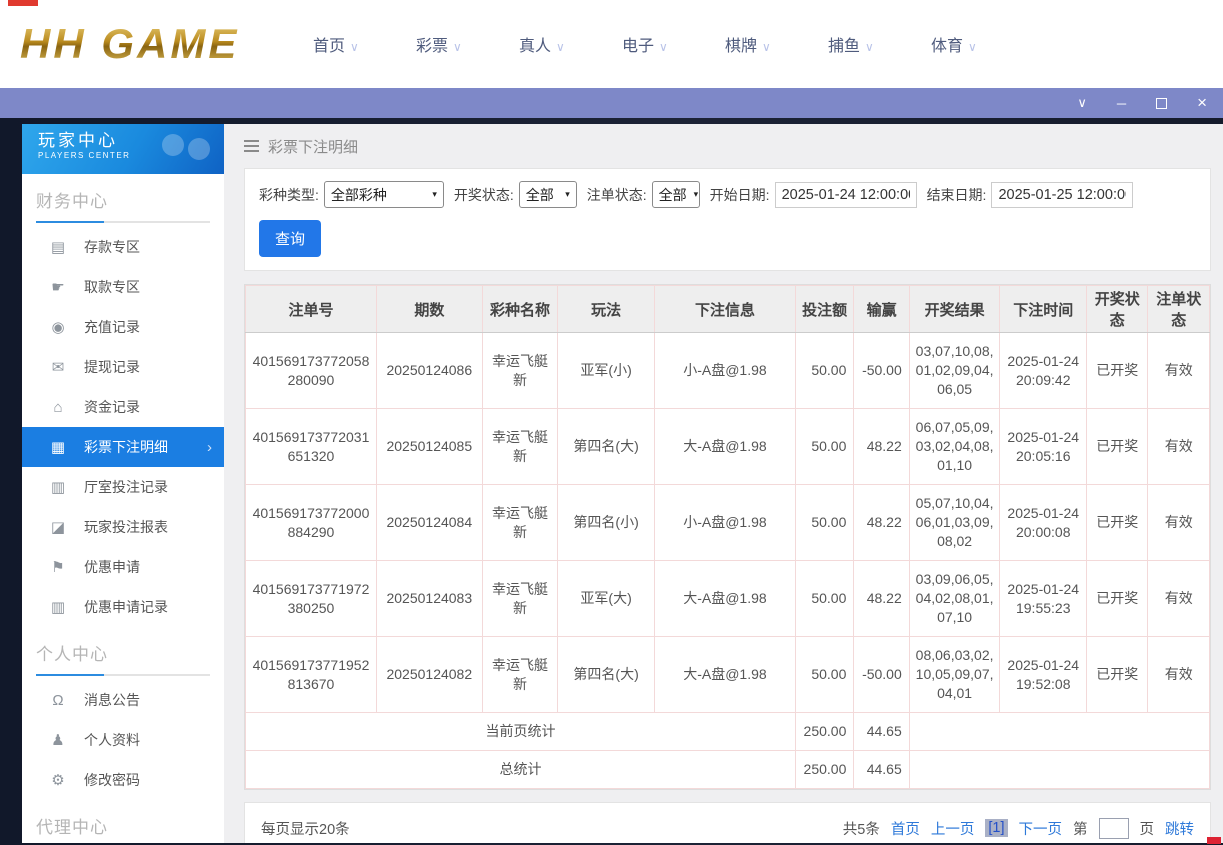 The image size is (1223, 845). I want to click on report-chart-icon: ◪, so click(58, 527).